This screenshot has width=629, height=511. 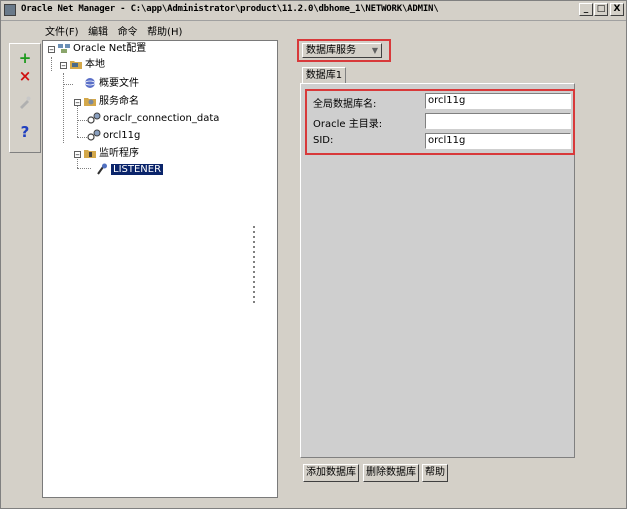 I want to click on listener-icon, so click(x=102, y=169).